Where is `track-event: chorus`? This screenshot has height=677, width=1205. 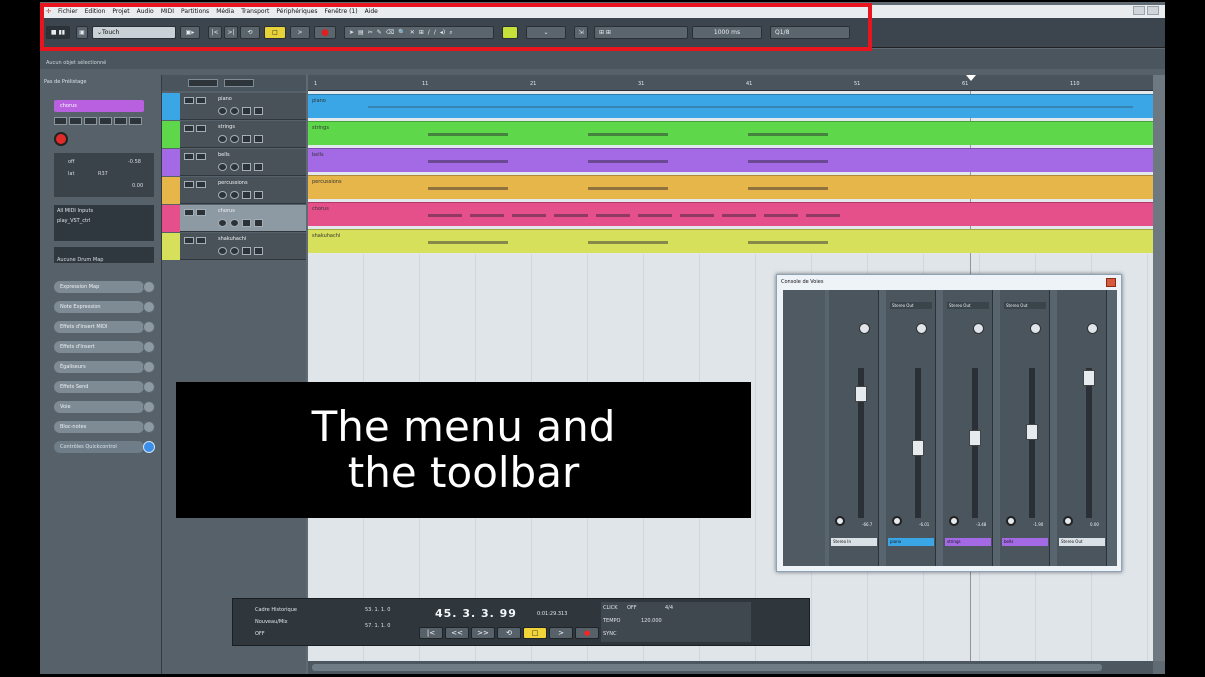
track-event: chorus is located at coordinates (730, 214).